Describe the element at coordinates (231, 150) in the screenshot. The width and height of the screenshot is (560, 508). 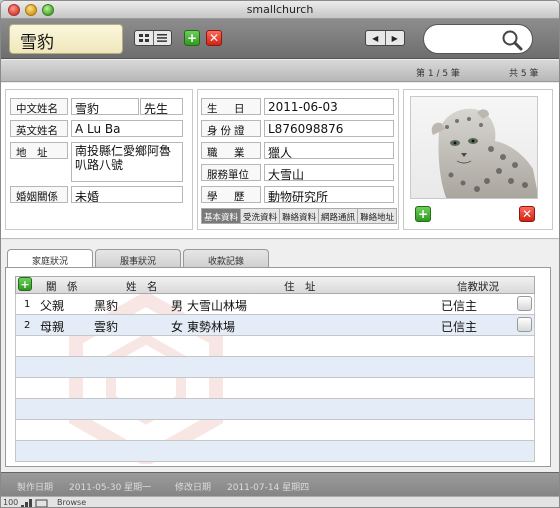
I see `occupation-label: 職 業` at that location.